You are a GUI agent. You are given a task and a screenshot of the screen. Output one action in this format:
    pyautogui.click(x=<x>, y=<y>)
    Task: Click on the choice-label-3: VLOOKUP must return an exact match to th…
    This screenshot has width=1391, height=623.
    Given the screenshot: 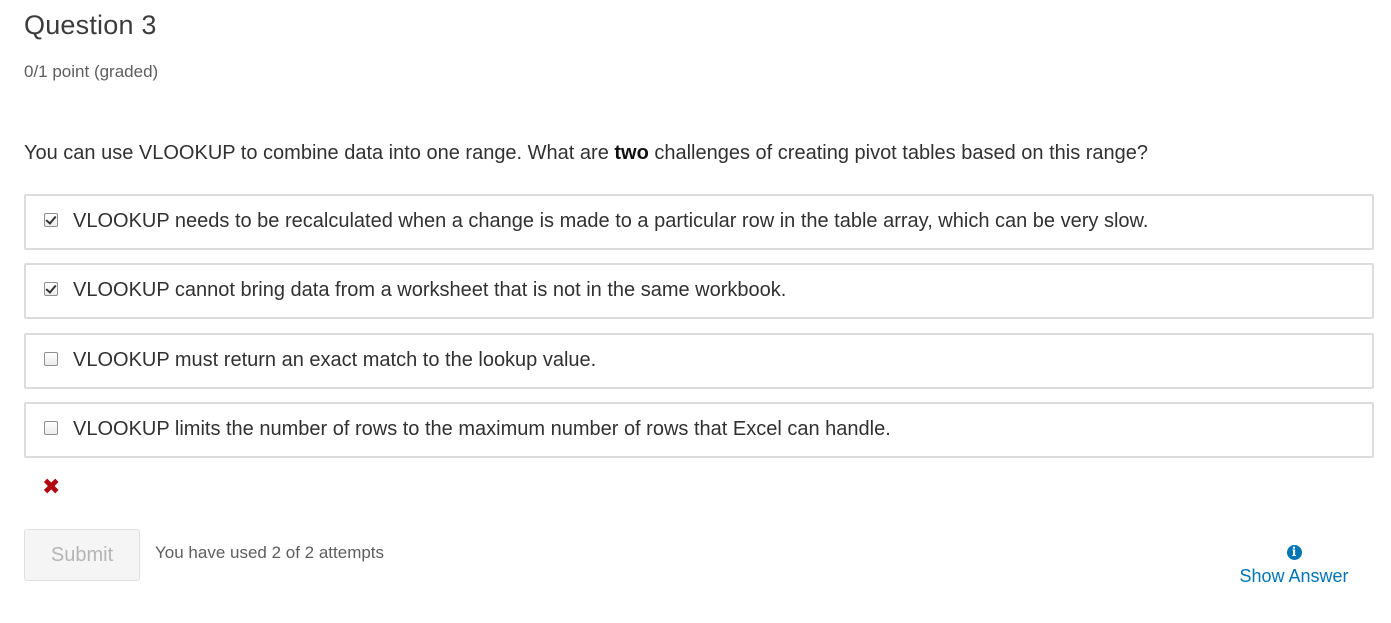 What is the action you would take?
    pyautogui.click(x=335, y=360)
    